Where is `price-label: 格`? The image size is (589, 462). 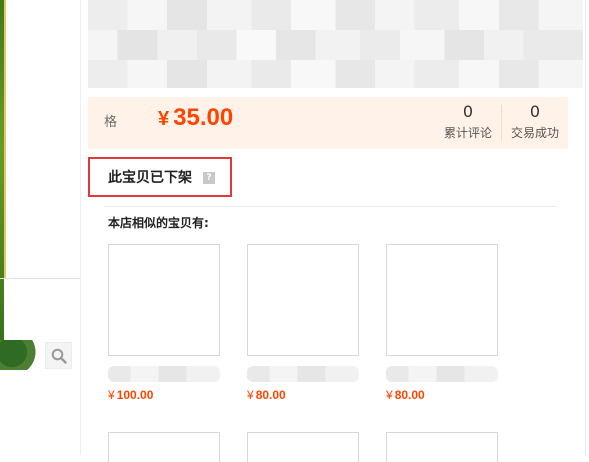 price-label: 格 is located at coordinates (111, 122).